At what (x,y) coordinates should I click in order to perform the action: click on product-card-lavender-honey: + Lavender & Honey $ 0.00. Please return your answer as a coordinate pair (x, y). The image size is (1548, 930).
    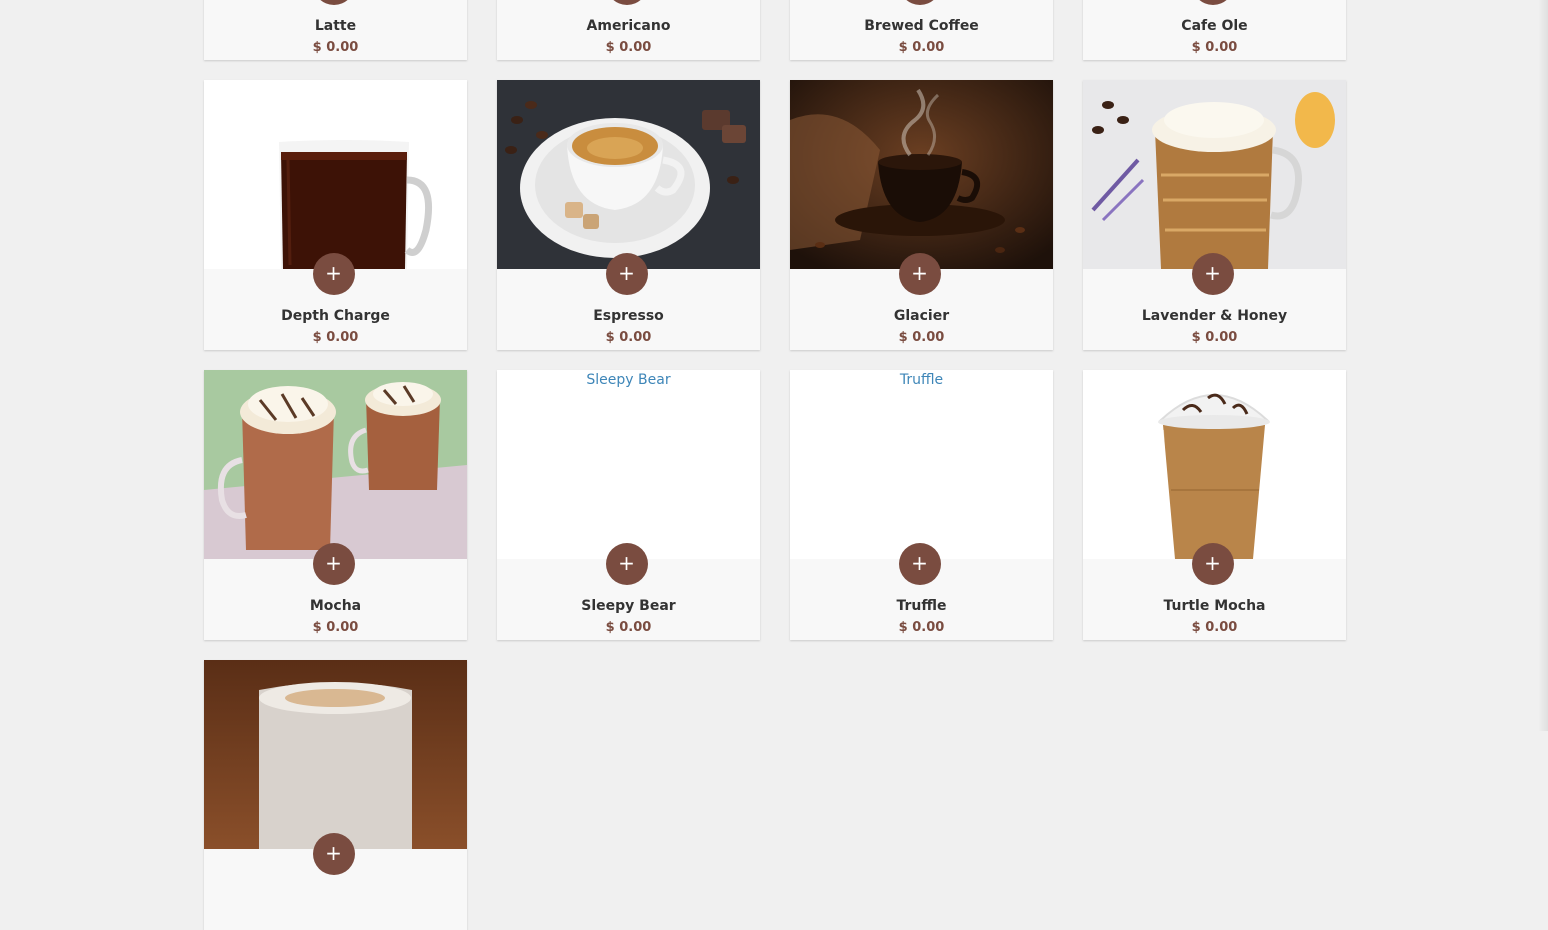
    Looking at the image, I should click on (1214, 215).